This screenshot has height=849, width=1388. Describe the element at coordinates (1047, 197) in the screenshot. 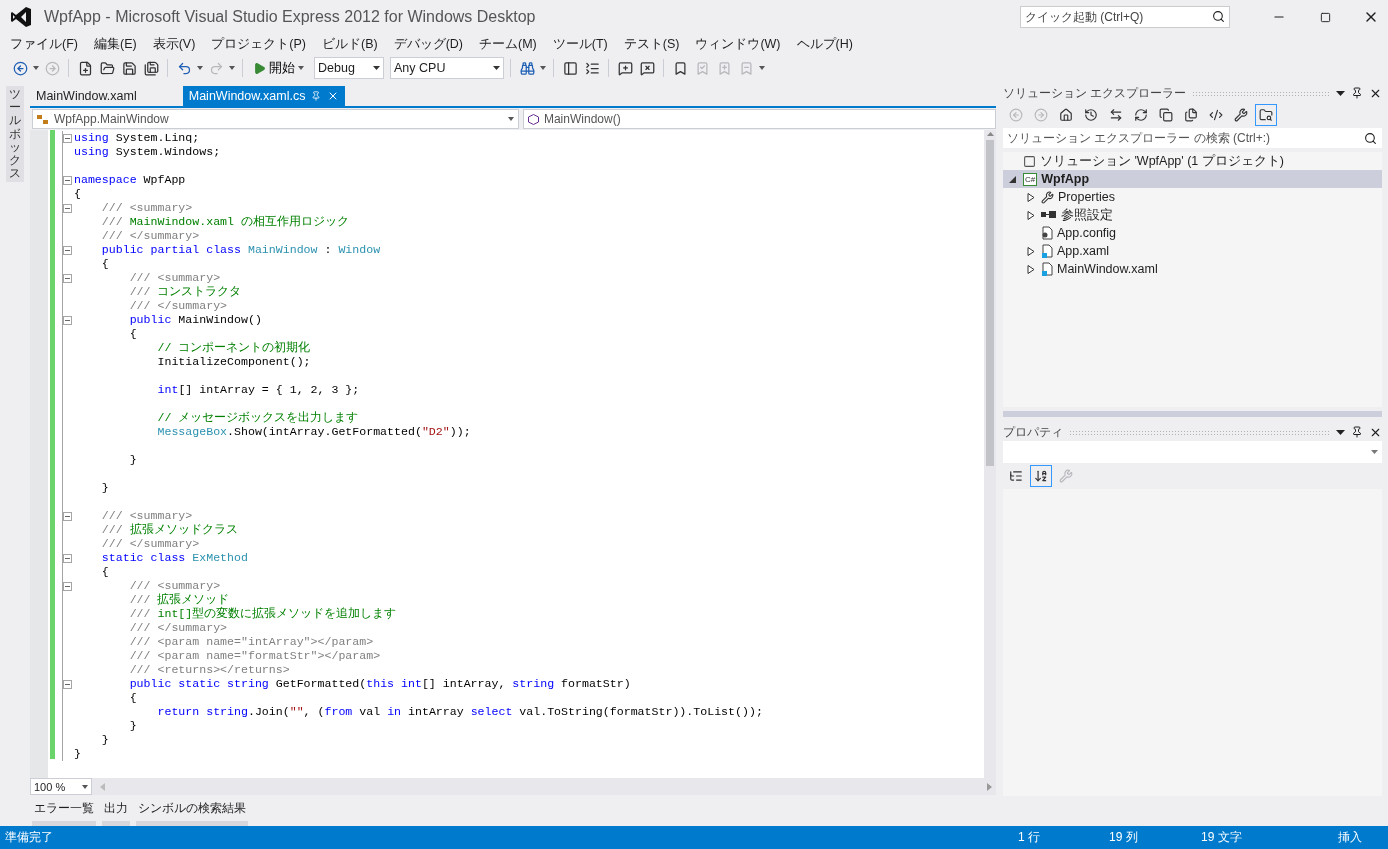

I see `wrench-icon` at that location.